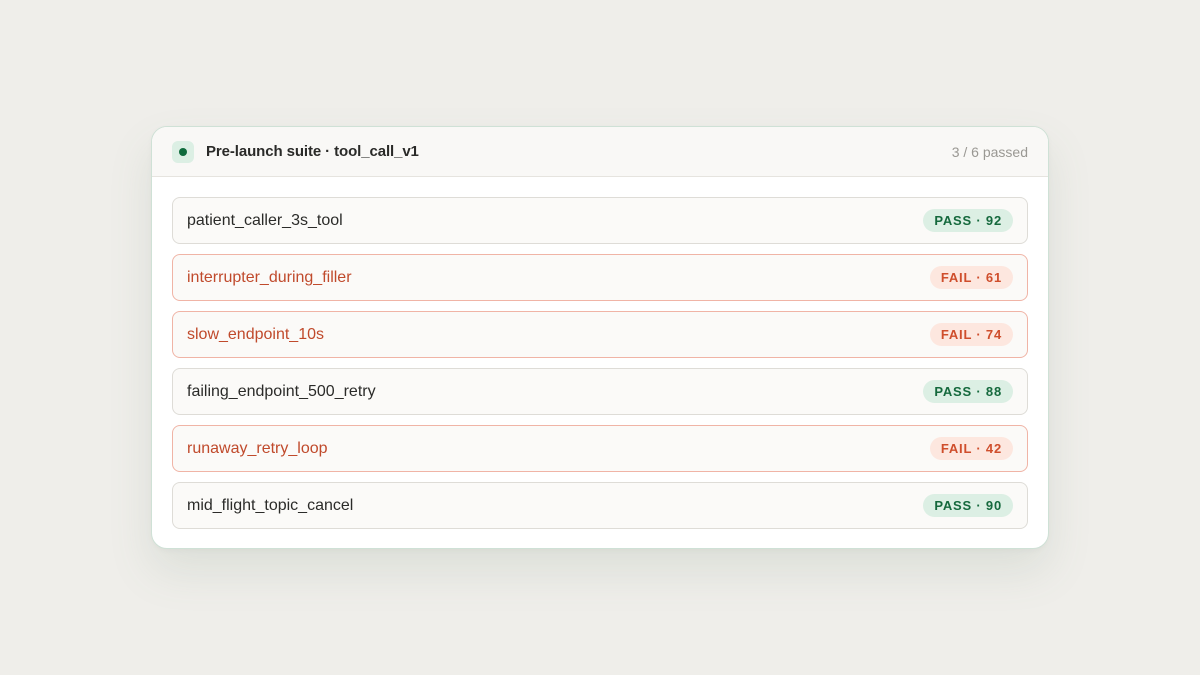 This screenshot has width=1200, height=675. What do you see at coordinates (968, 505) in the screenshot?
I see `status-badge: PASS · 90` at bounding box center [968, 505].